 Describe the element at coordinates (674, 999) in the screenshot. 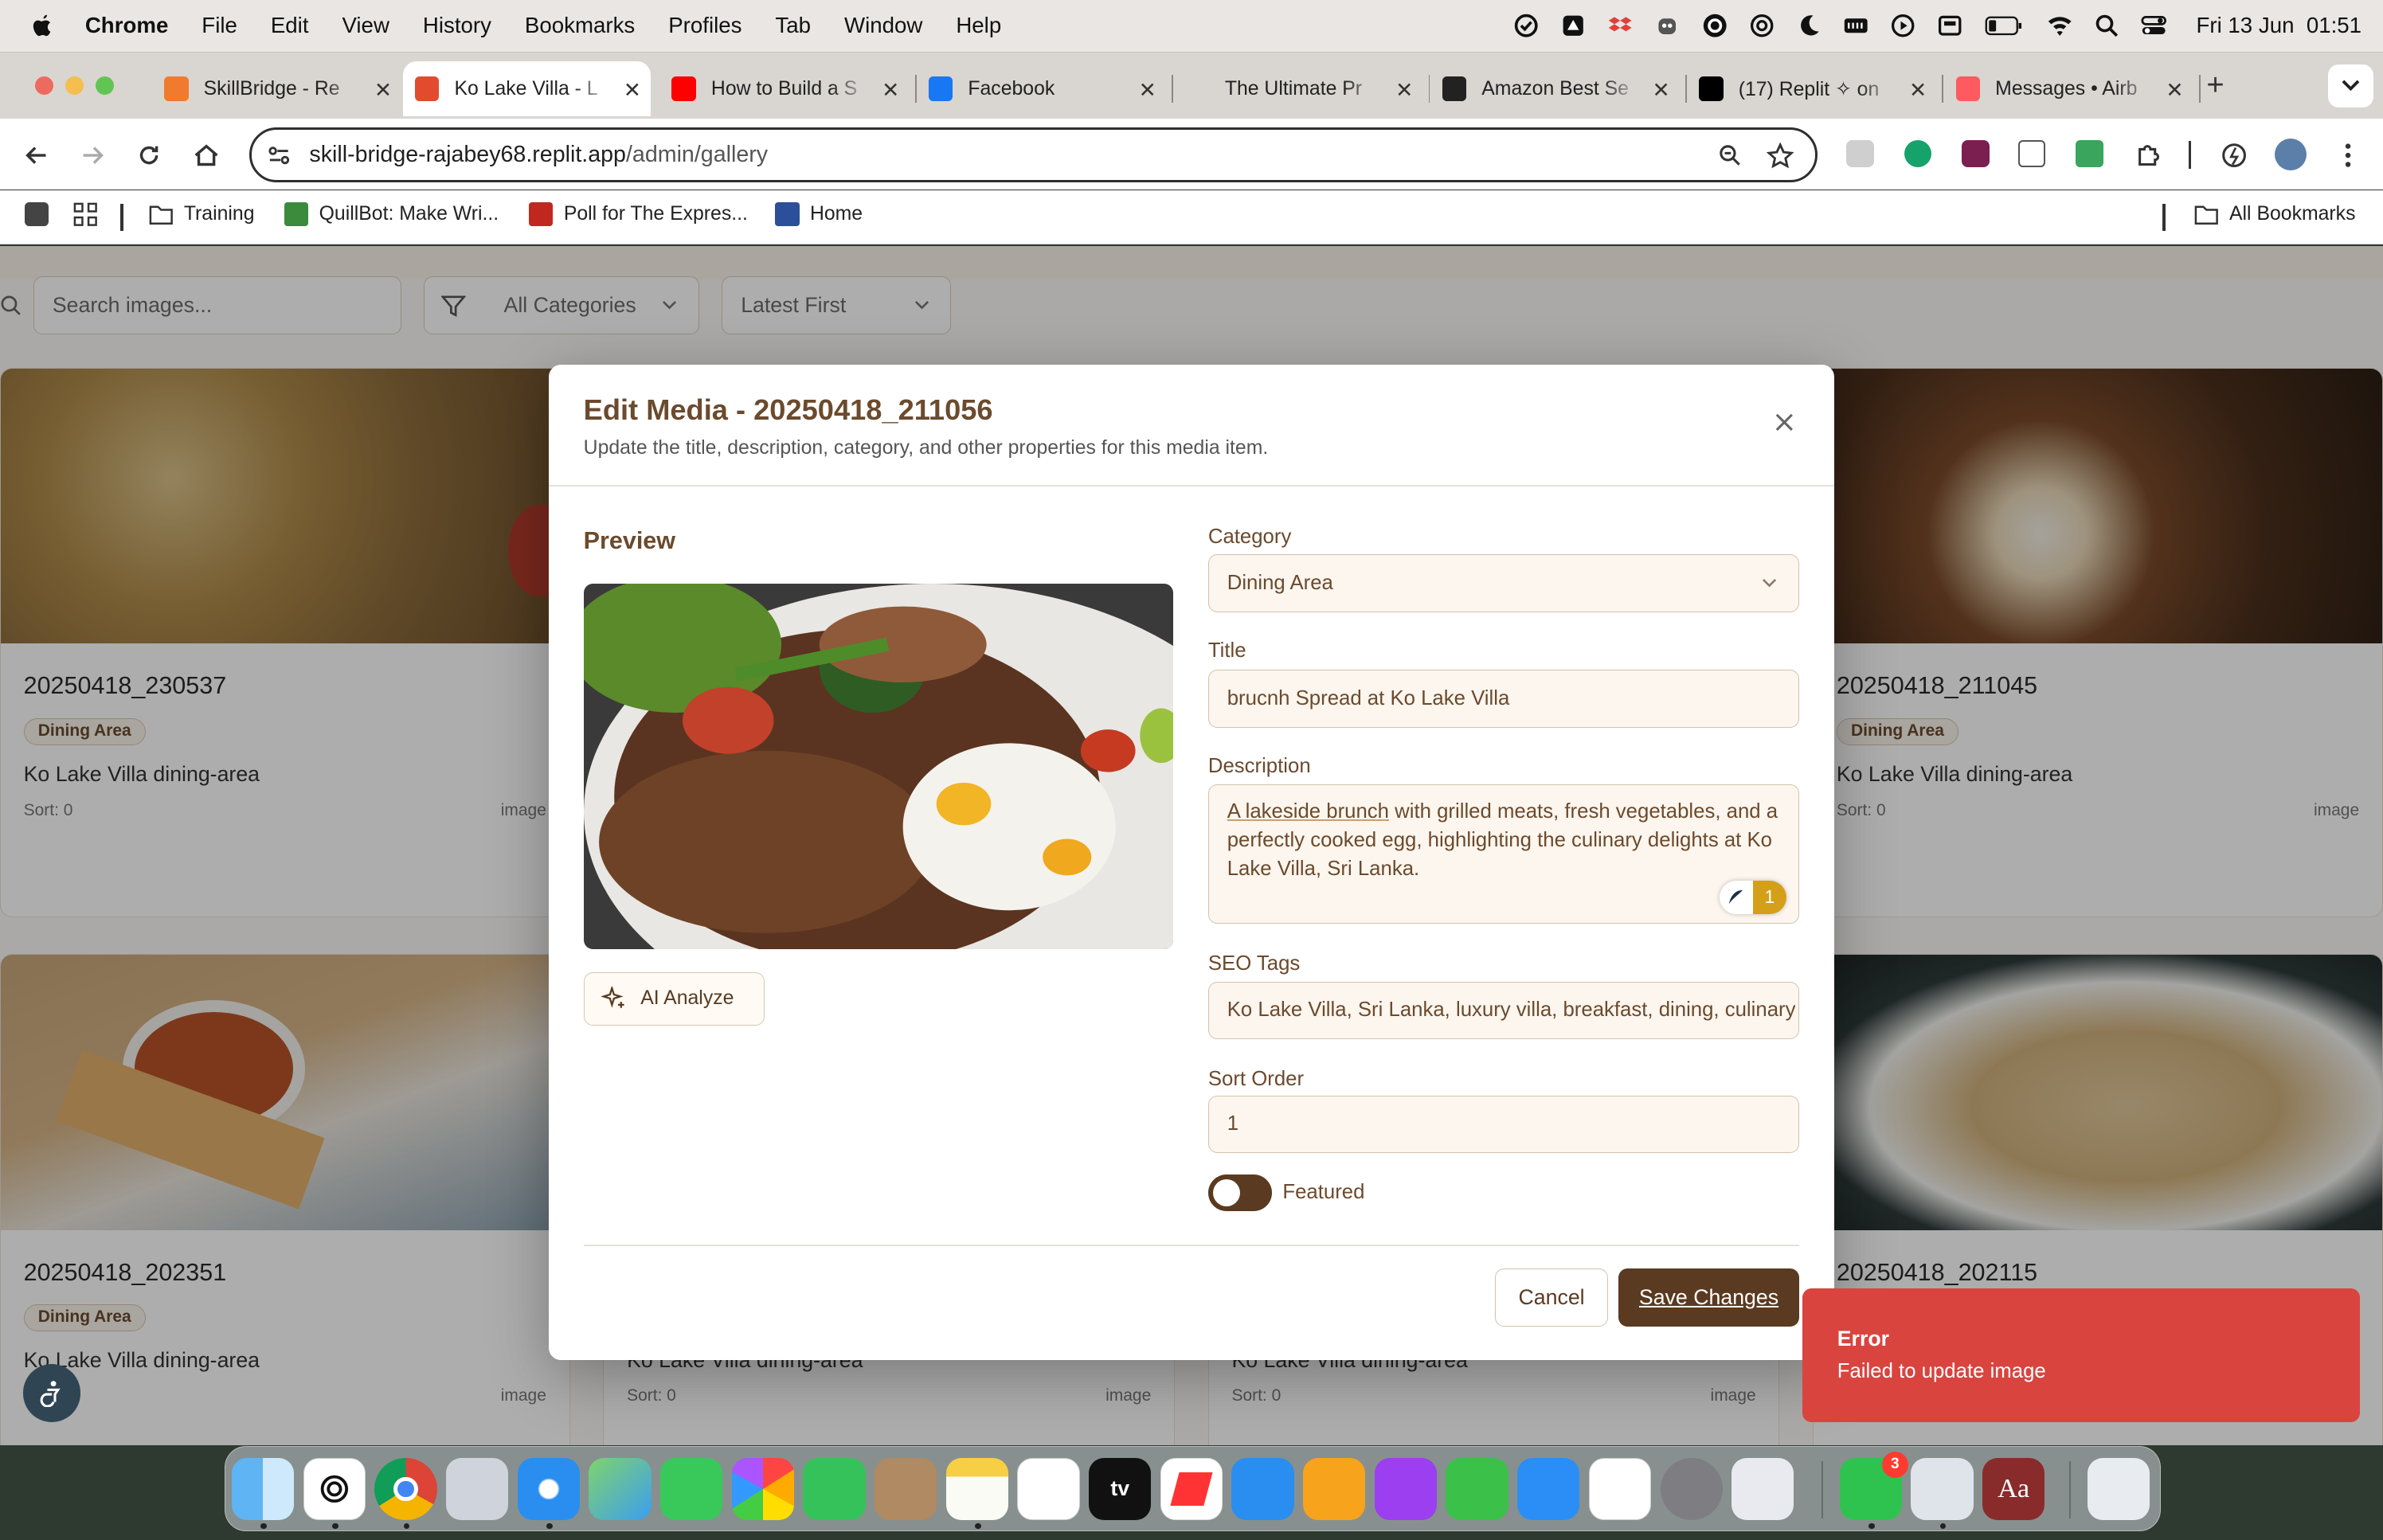

I see `ai-analyze-button: AI Analyze` at that location.